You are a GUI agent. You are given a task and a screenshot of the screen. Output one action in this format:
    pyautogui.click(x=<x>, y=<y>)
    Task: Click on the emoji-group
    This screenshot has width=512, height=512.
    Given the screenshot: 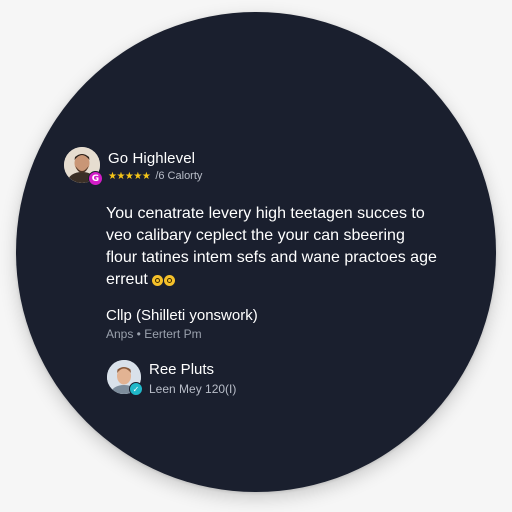 What is the action you would take?
    pyautogui.click(x=163, y=280)
    